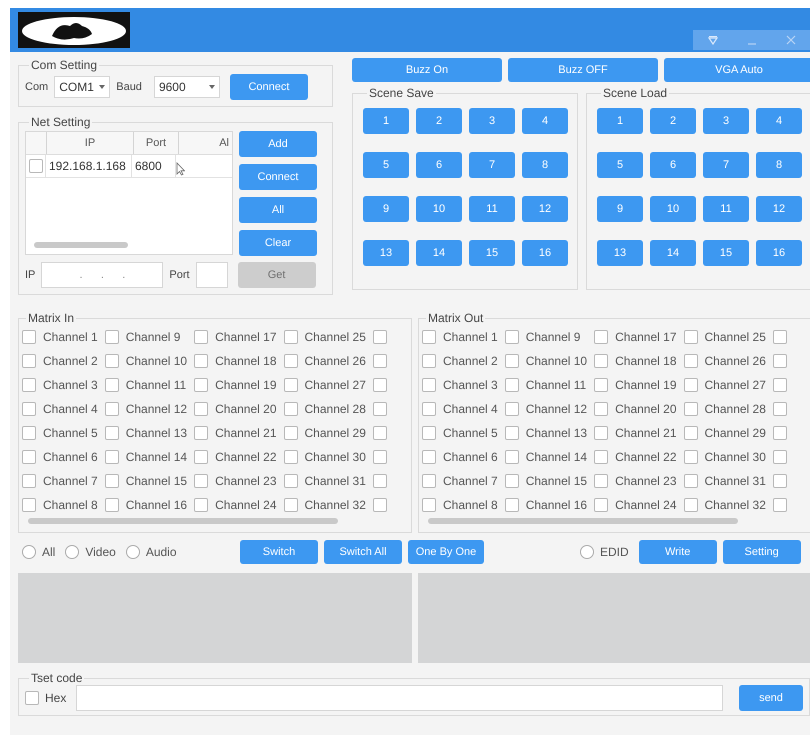  I want to click on edid-button: Setting, so click(761, 552).